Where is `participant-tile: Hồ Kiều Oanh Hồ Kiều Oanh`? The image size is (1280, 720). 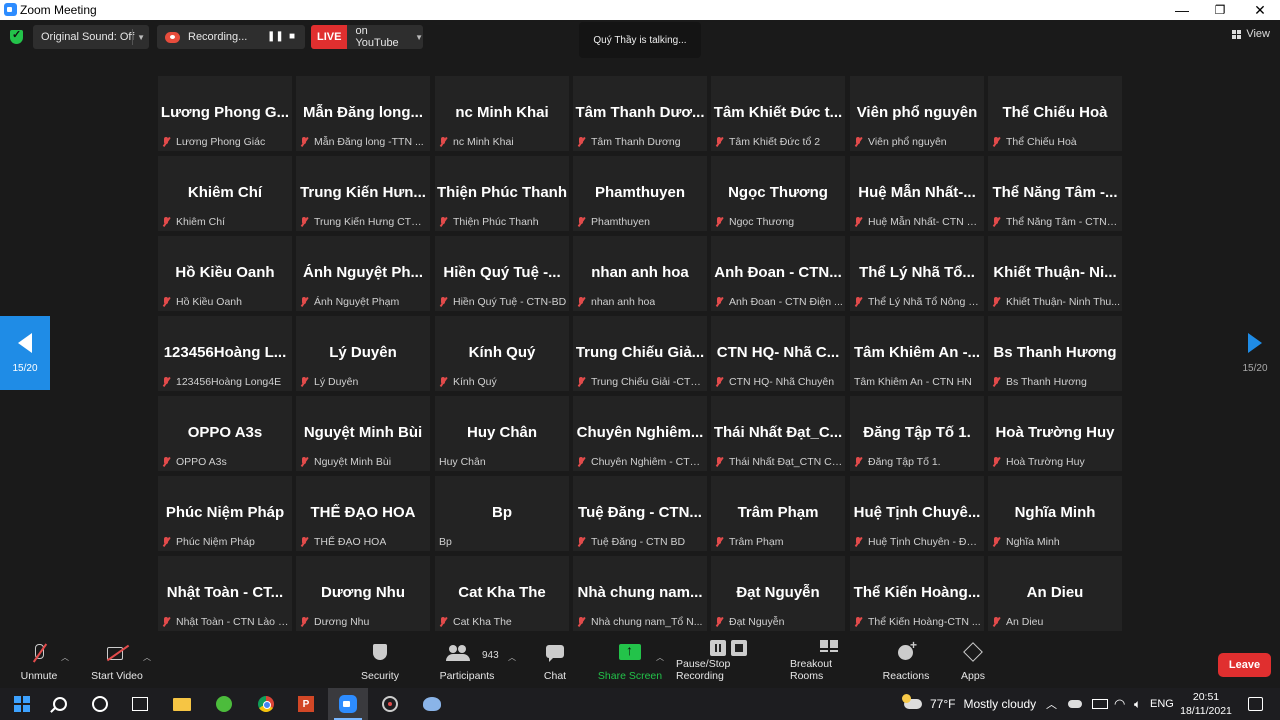 participant-tile: Hồ Kiều Oanh Hồ Kiều Oanh is located at coordinates (225, 273).